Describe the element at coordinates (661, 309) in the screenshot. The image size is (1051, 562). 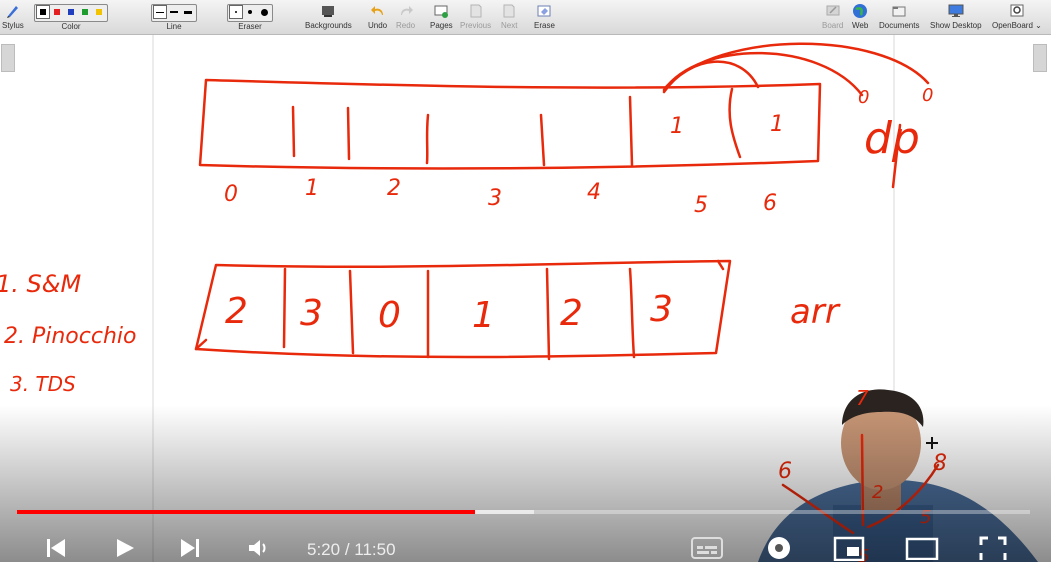
I see `arr-value-5: 3` at that location.